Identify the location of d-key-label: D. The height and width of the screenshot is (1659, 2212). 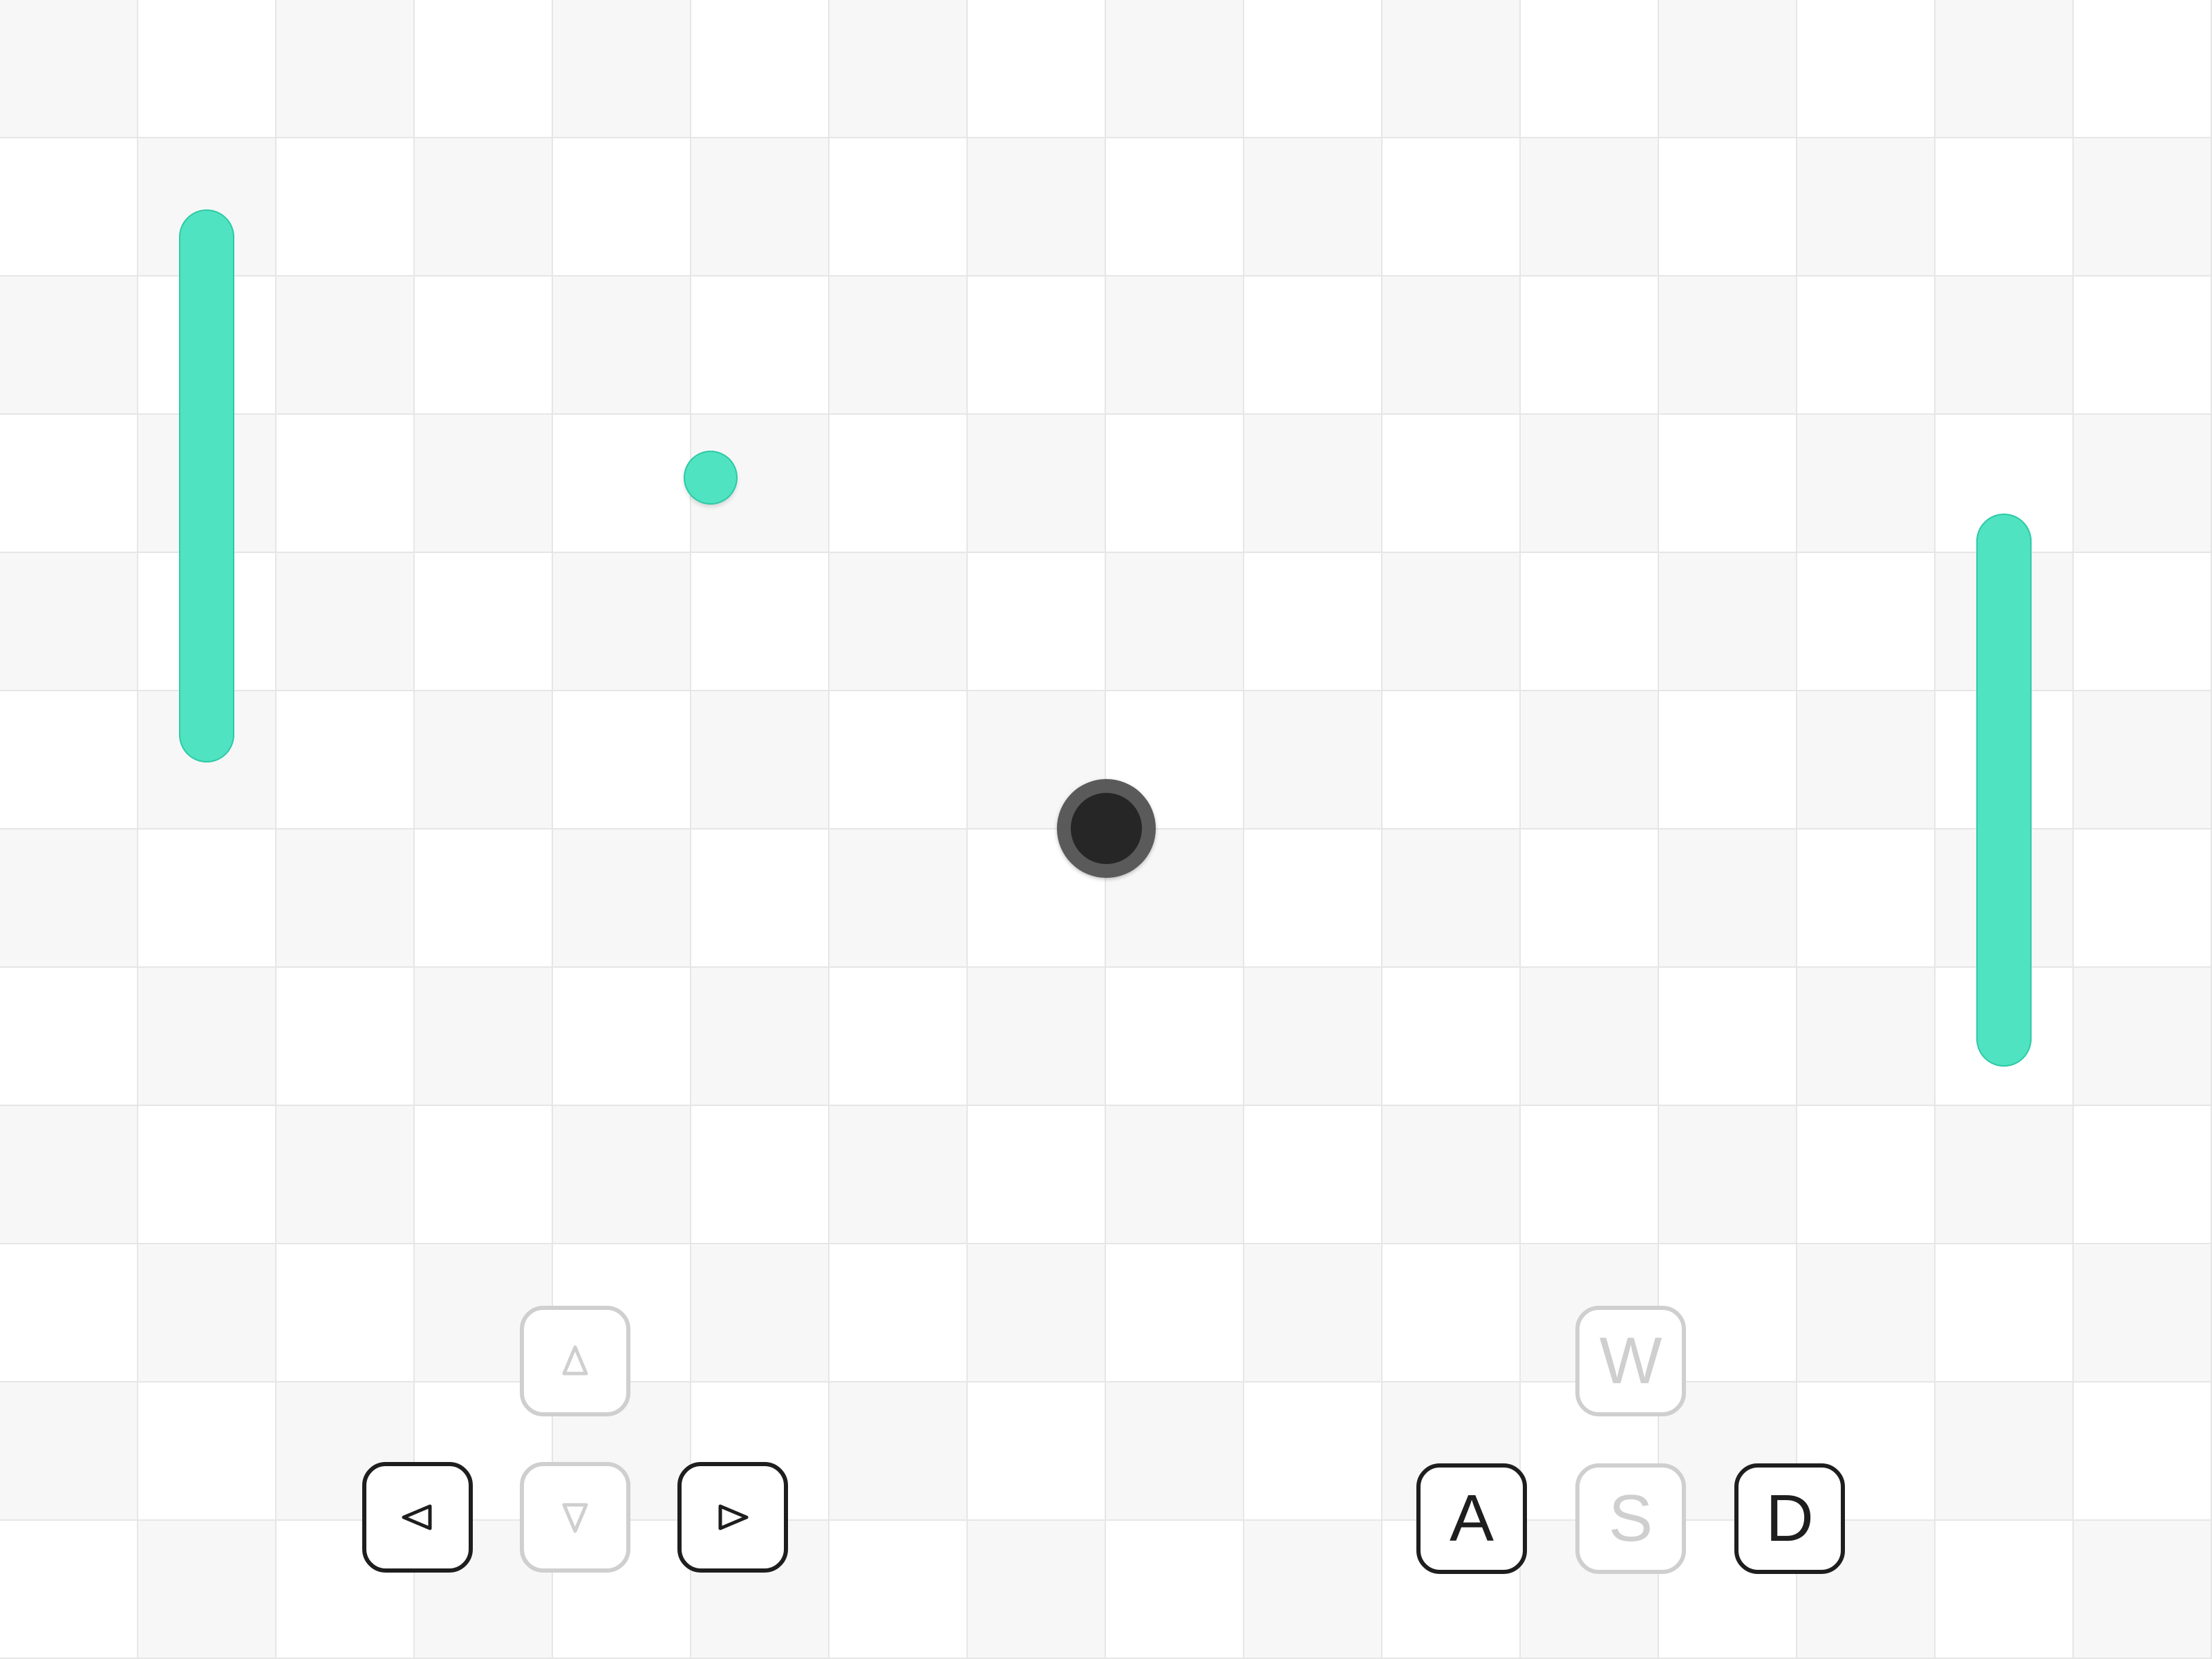
(1789, 1518).